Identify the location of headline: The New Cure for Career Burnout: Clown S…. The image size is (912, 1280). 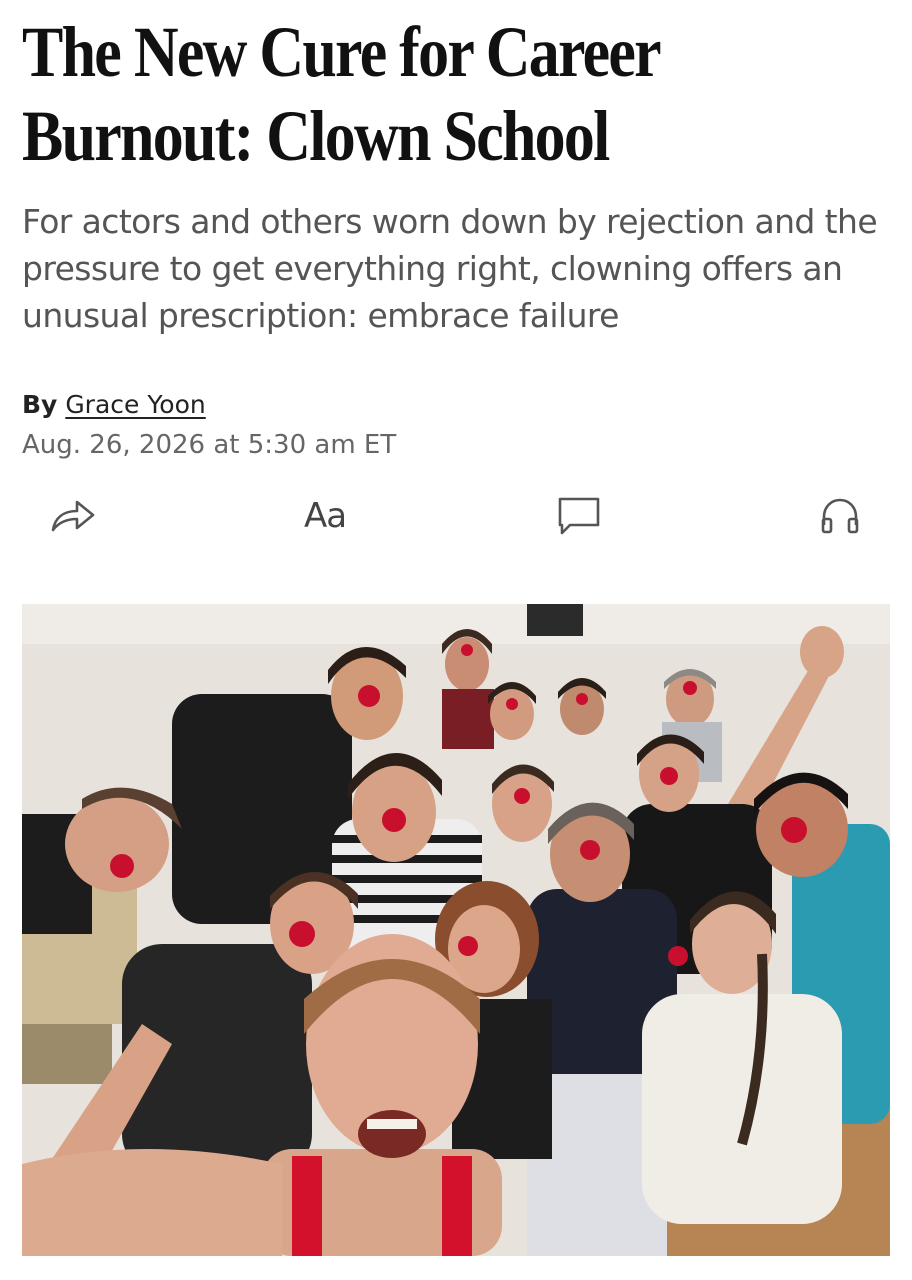
(341, 94).